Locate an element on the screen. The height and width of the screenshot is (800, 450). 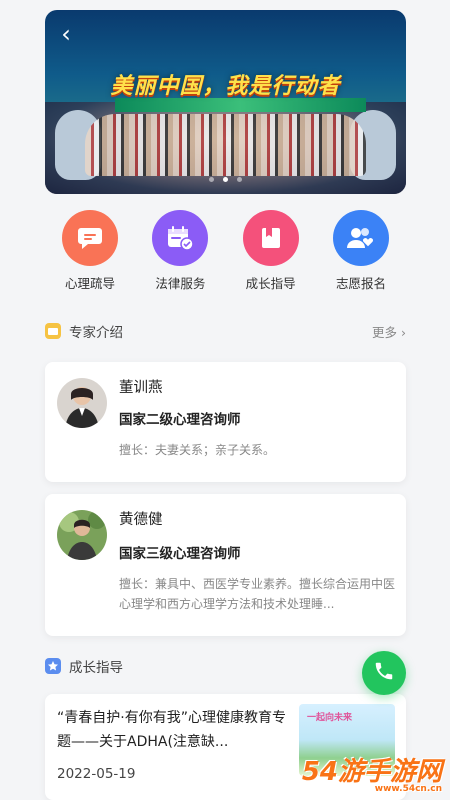
service-label: 心理疏导 is located at coordinates (89, 283).